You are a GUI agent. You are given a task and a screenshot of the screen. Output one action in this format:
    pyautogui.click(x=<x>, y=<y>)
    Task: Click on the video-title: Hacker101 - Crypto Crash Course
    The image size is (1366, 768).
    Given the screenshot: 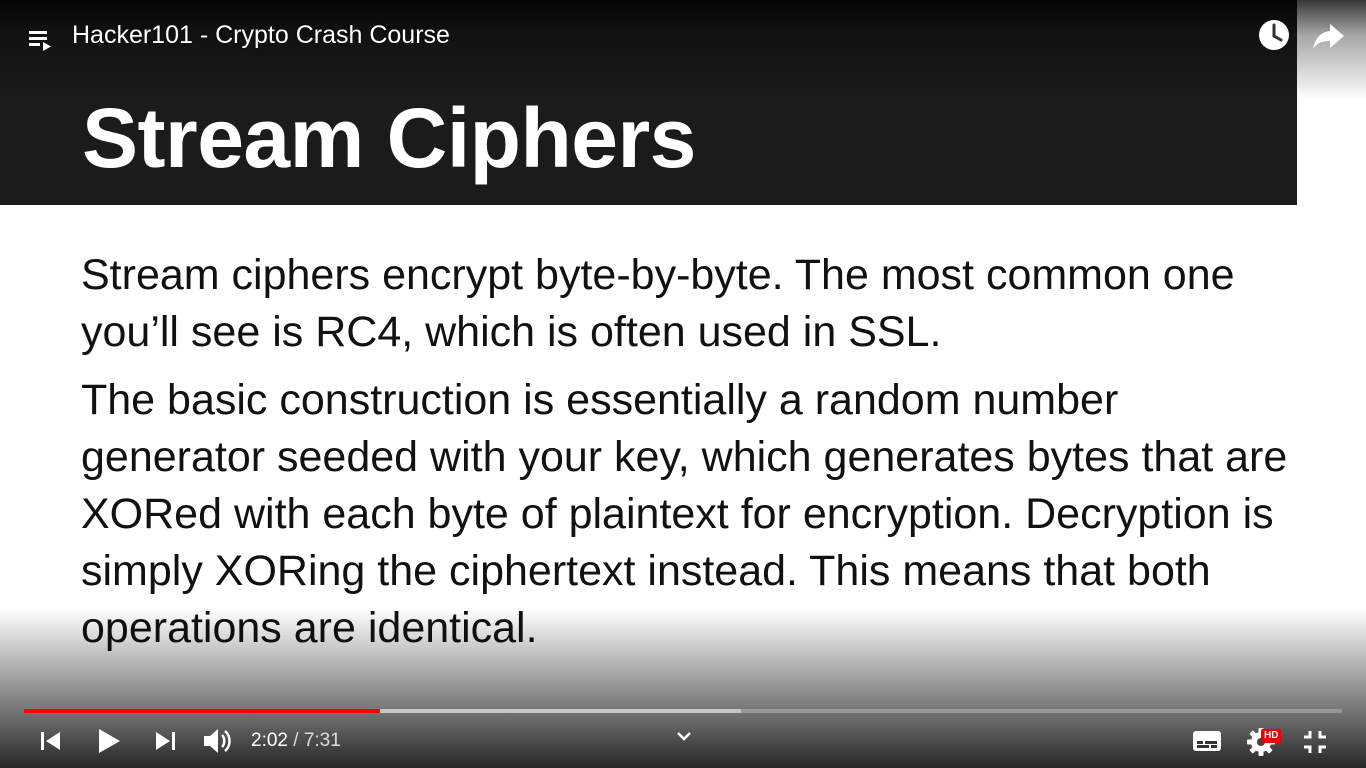 What is the action you would take?
    pyautogui.click(x=261, y=35)
    